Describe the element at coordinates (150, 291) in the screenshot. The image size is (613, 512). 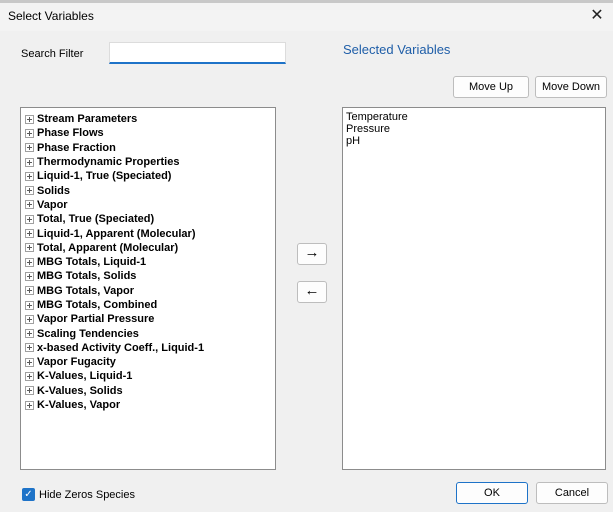
I see `tree-item-mbg-vapor: MBG Totals, Vapor` at that location.